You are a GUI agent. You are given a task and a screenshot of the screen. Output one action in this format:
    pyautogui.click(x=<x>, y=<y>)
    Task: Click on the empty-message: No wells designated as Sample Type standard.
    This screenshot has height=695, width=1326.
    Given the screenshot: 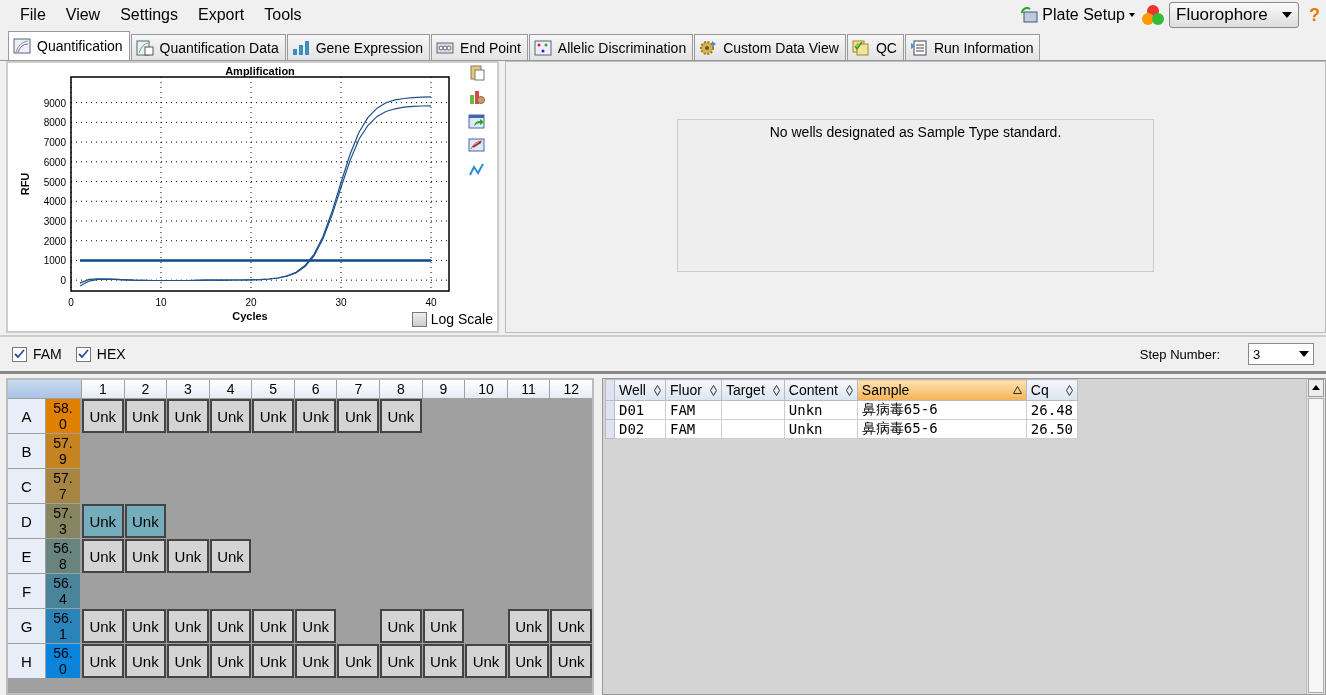 What is the action you would take?
    pyautogui.click(x=915, y=133)
    